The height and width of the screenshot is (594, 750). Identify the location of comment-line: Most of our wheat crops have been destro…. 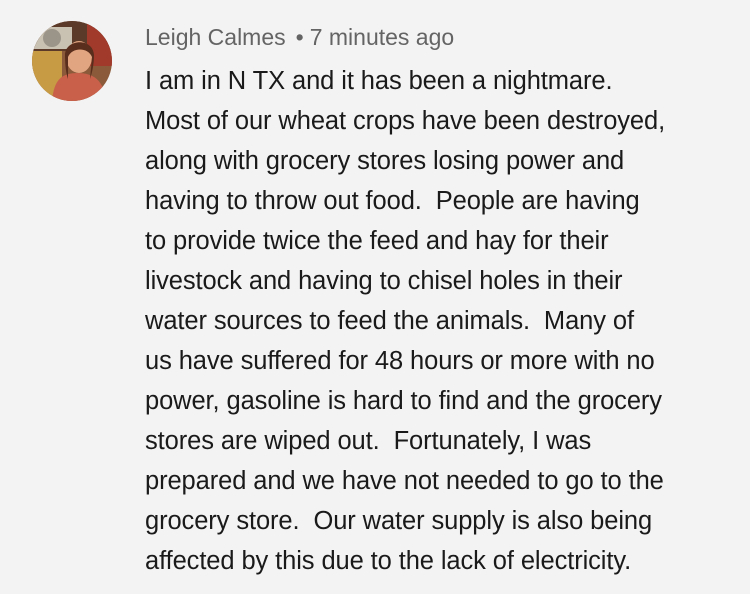
(405, 121).